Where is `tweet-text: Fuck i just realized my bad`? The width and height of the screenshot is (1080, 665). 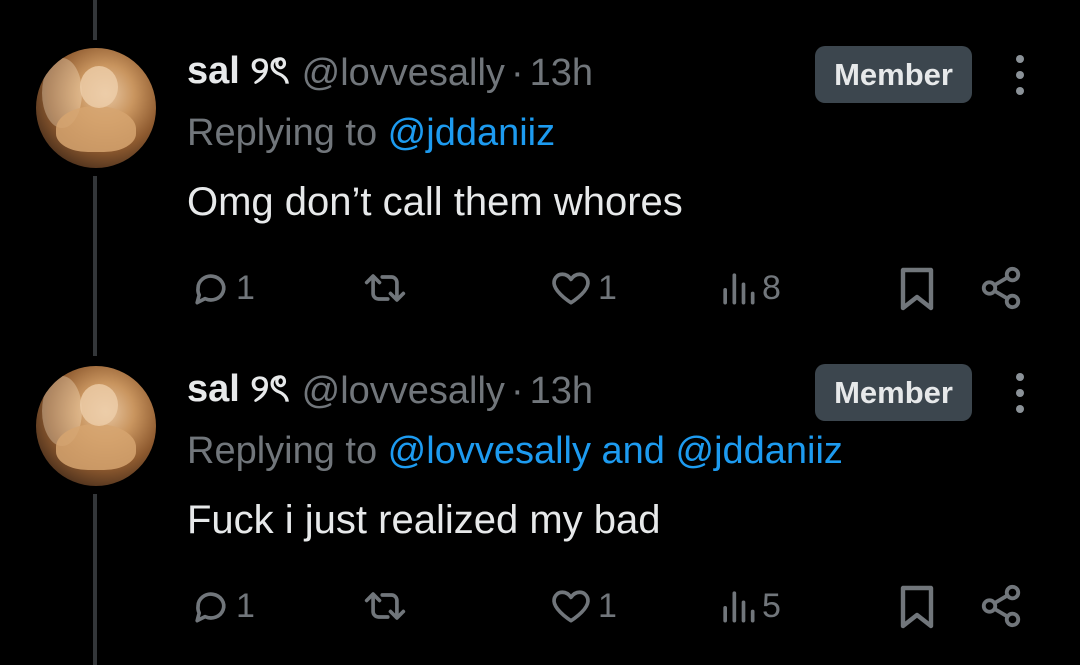 tweet-text: Fuck i just realized my bad is located at coordinates (424, 520).